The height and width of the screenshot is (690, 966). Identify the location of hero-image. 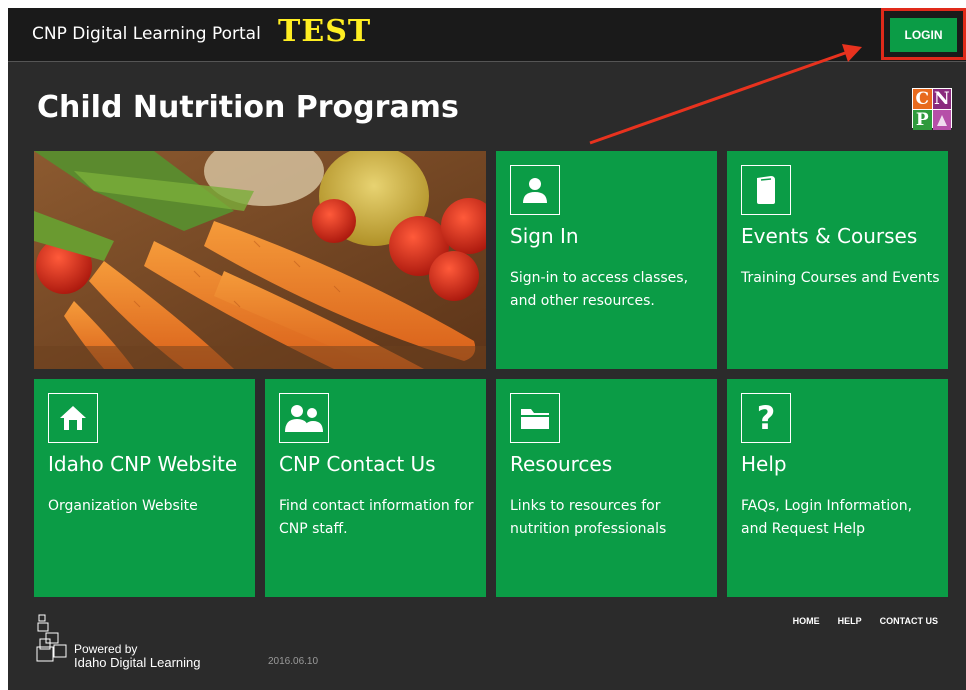
(260, 260).